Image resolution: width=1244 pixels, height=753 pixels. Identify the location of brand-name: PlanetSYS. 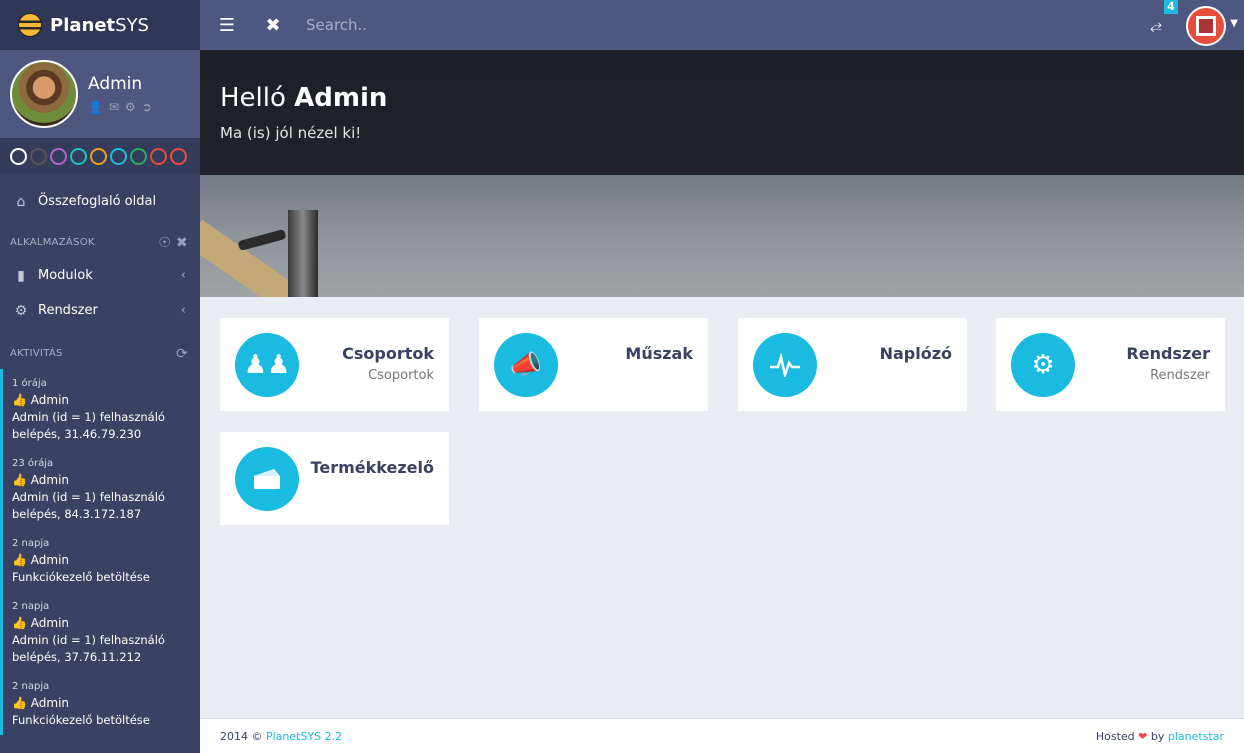
(99, 25).